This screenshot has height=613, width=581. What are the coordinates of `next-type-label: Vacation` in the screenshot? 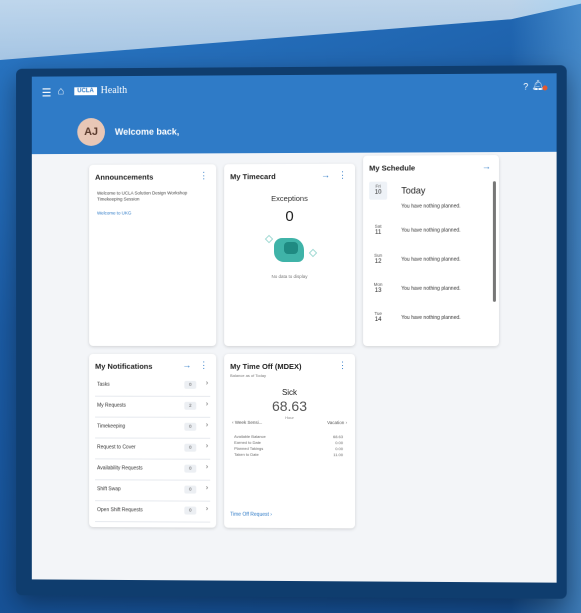 It's located at (336, 423).